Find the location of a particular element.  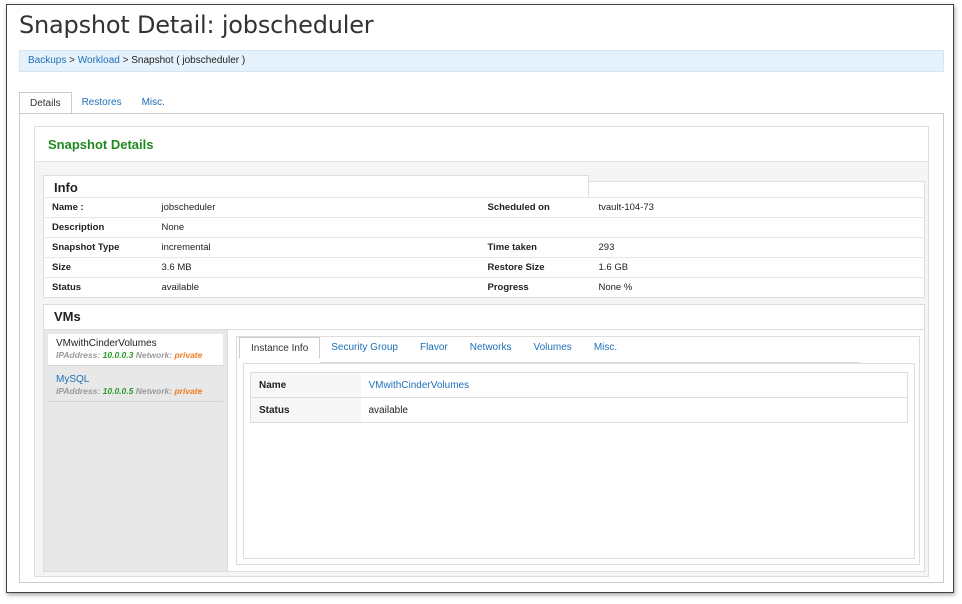

info-label: Status is located at coordinates (98, 287).